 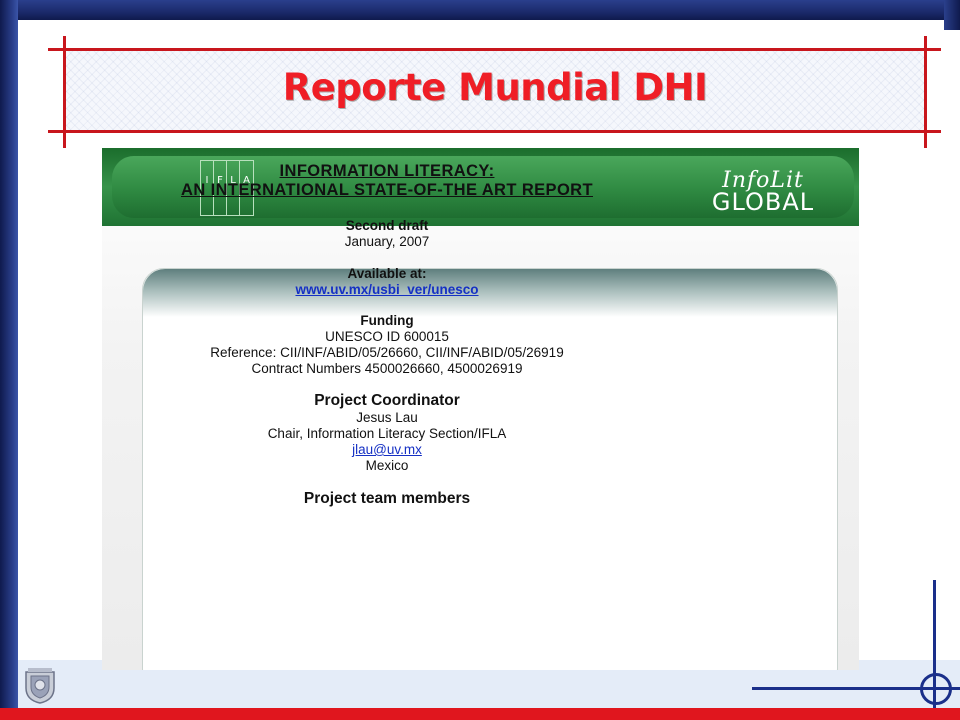 I want to click on right-frame-bar, so click(x=952, y=15).